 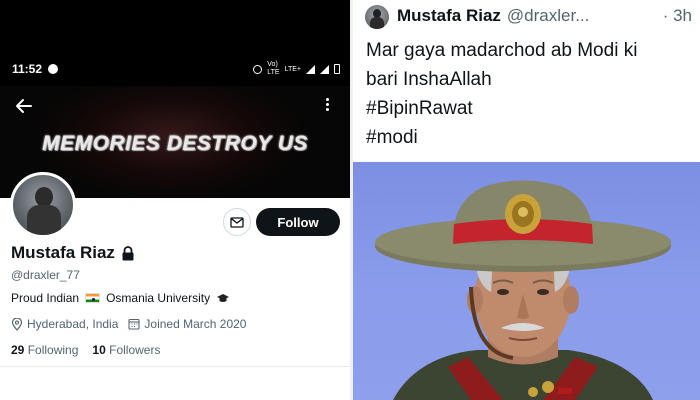 I want to click on profile-meta: Hyderabad, India Joined March 2020, so click(x=128, y=324).